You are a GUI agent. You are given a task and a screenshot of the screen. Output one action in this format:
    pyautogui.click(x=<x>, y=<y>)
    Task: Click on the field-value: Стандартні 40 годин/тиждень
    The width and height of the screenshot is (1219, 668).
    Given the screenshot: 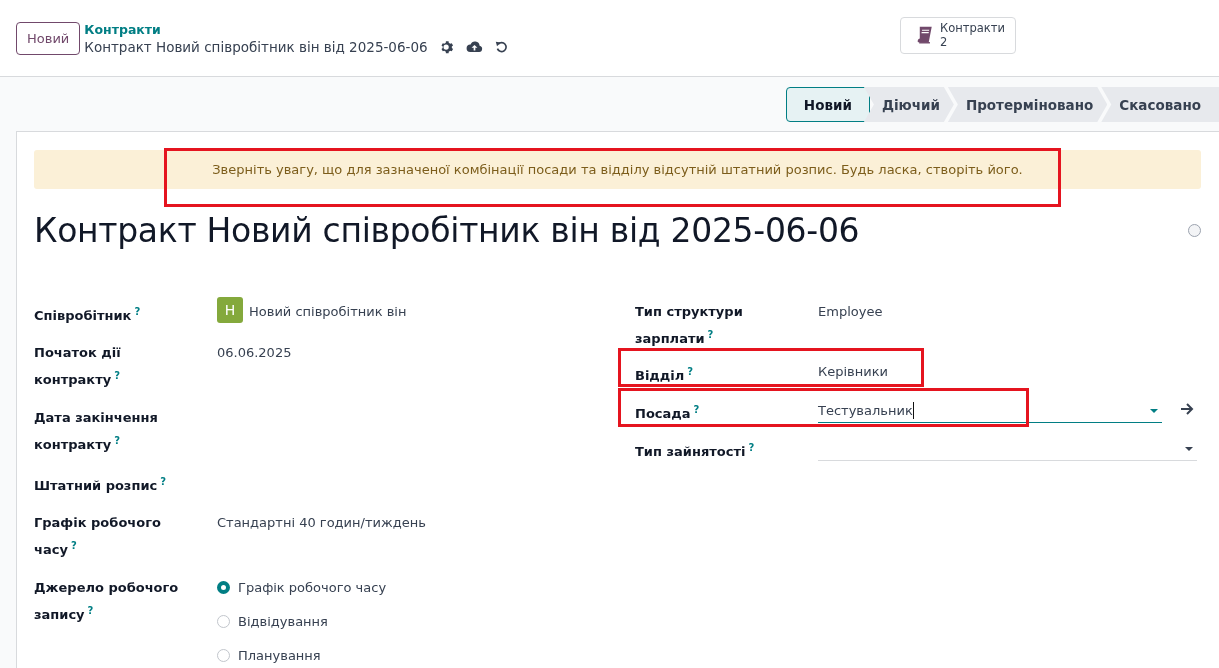 What is the action you would take?
    pyautogui.click(x=321, y=523)
    